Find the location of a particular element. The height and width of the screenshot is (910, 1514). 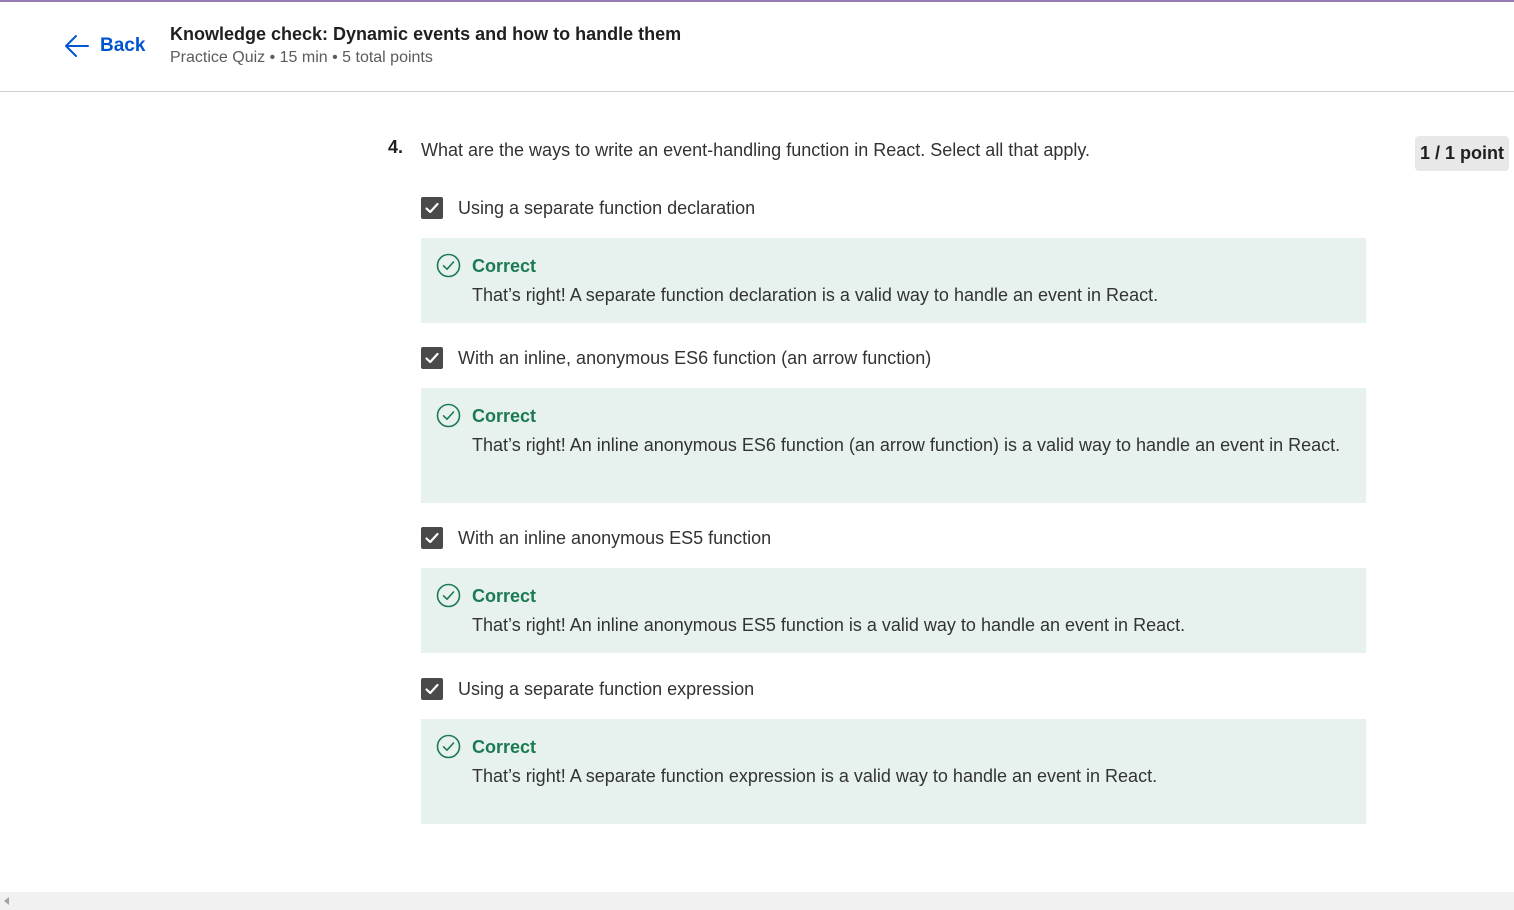

back-button: Back is located at coordinates (103, 46).